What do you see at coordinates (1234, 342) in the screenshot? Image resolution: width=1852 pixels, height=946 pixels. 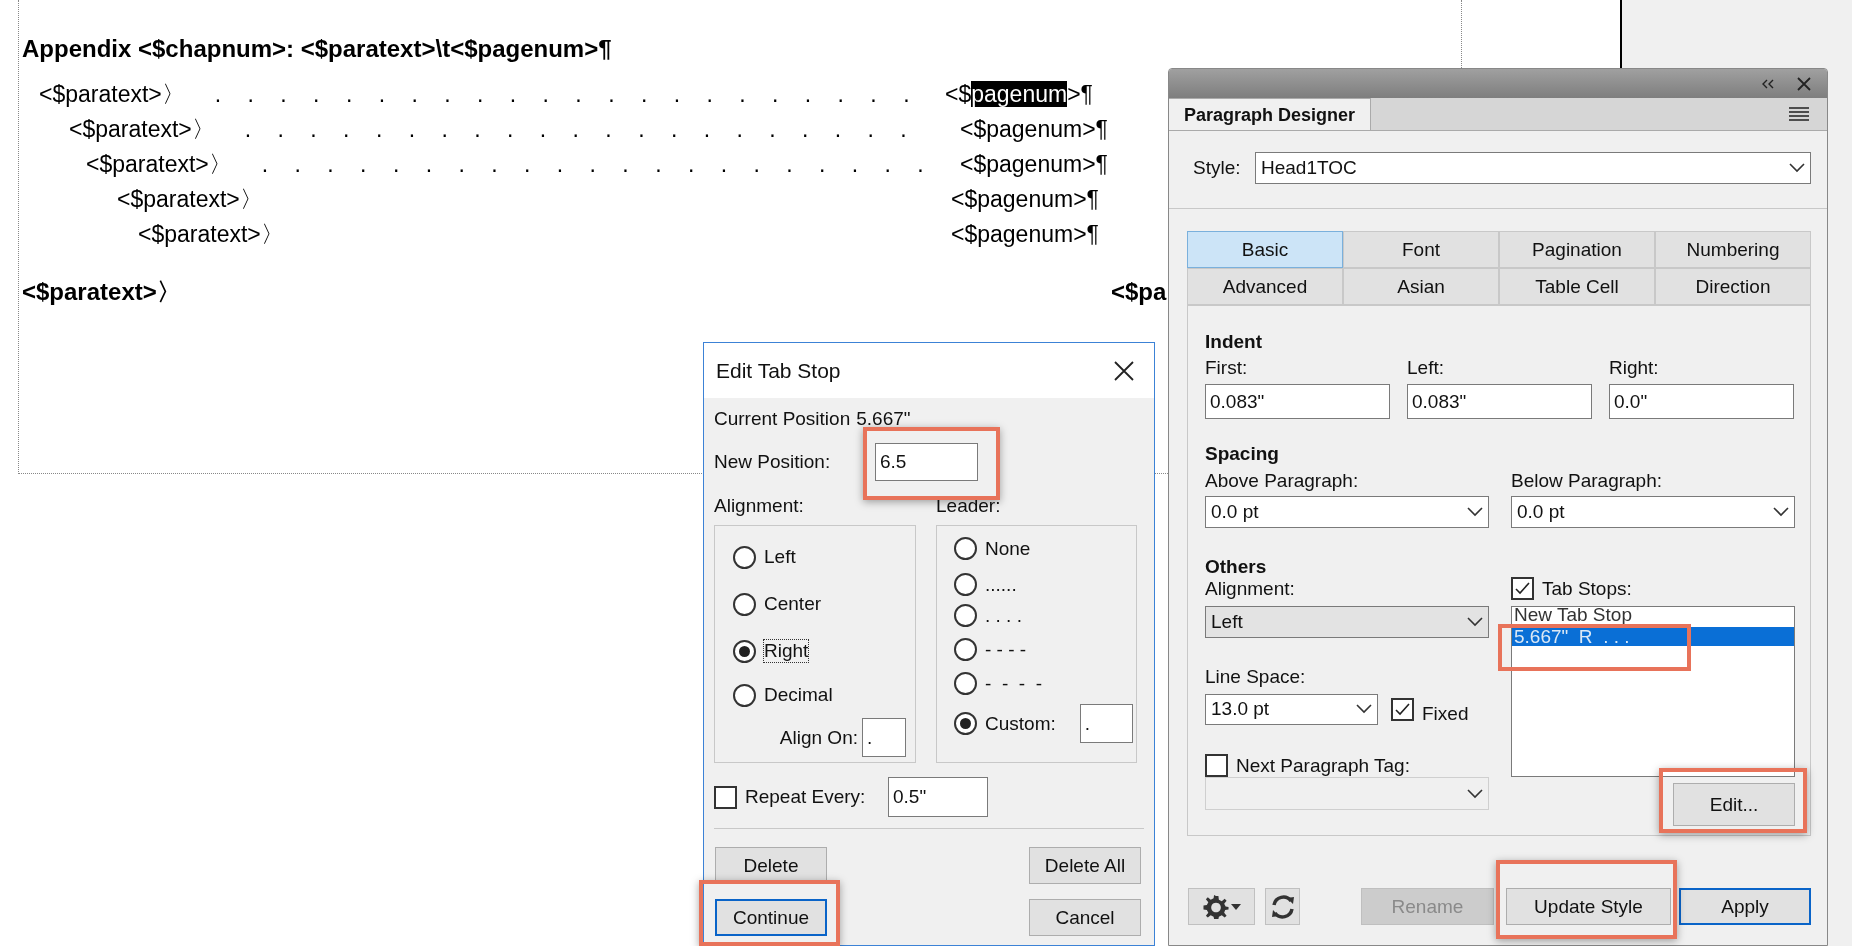 I see `section-title: Indent` at bounding box center [1234, 342].